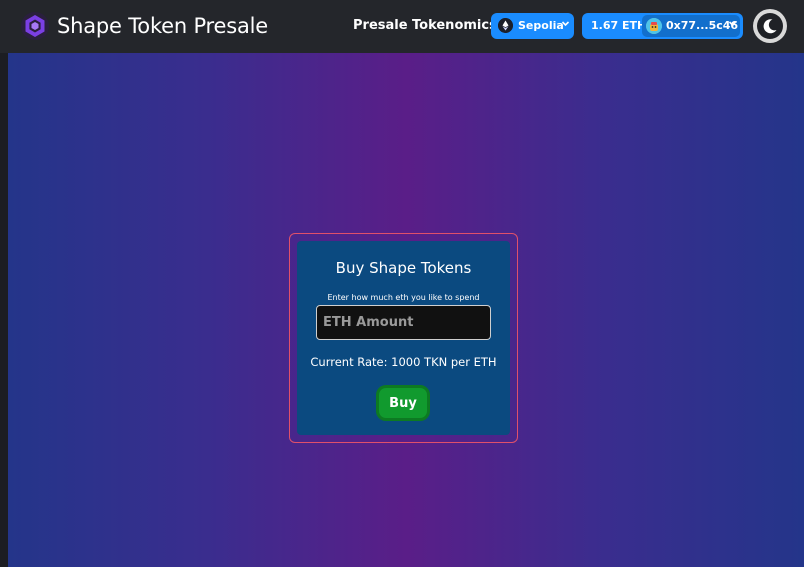 The width and height of the screenshot is (804, 567). Describe the element at coordinates (619, 25) in the screenshot. I see `eth-balance: 1.67 ETH` at that location.